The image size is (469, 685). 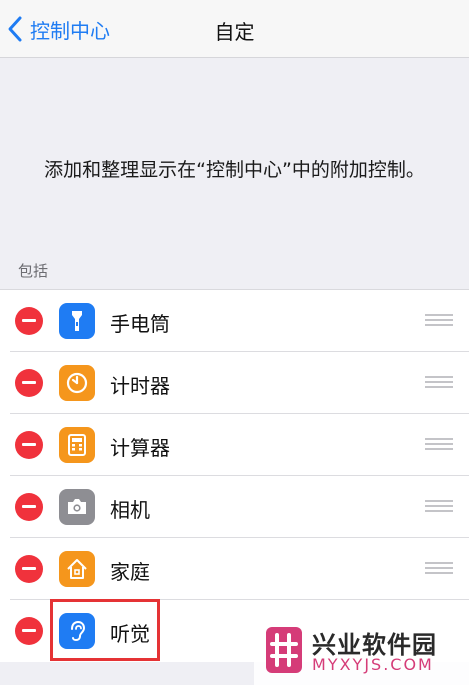 I want to click on calculator-icon, so click(x=77, y=445).